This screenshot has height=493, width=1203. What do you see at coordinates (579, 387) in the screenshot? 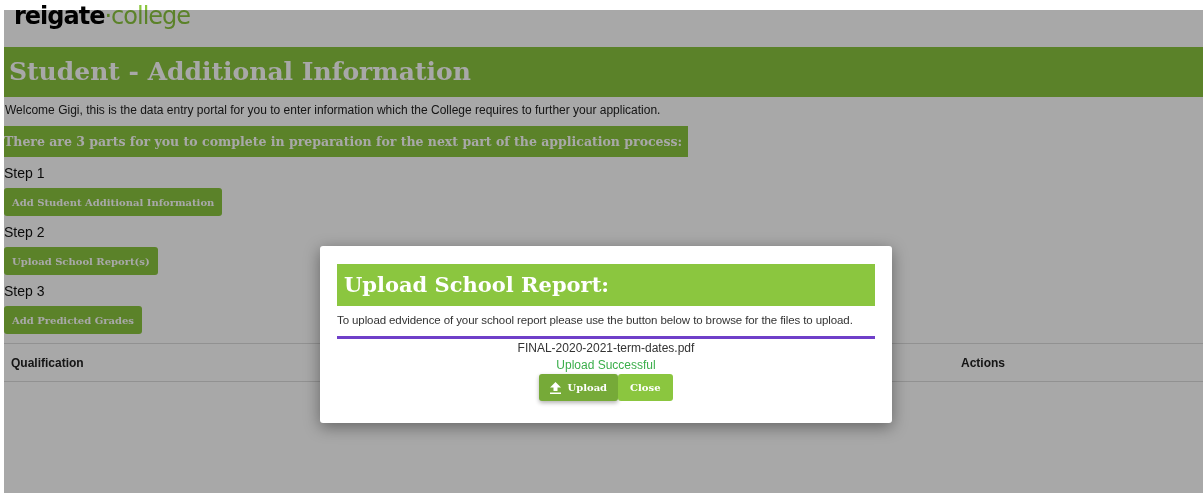
I see `upload-button: Upload` at bounding box center [579, 387].